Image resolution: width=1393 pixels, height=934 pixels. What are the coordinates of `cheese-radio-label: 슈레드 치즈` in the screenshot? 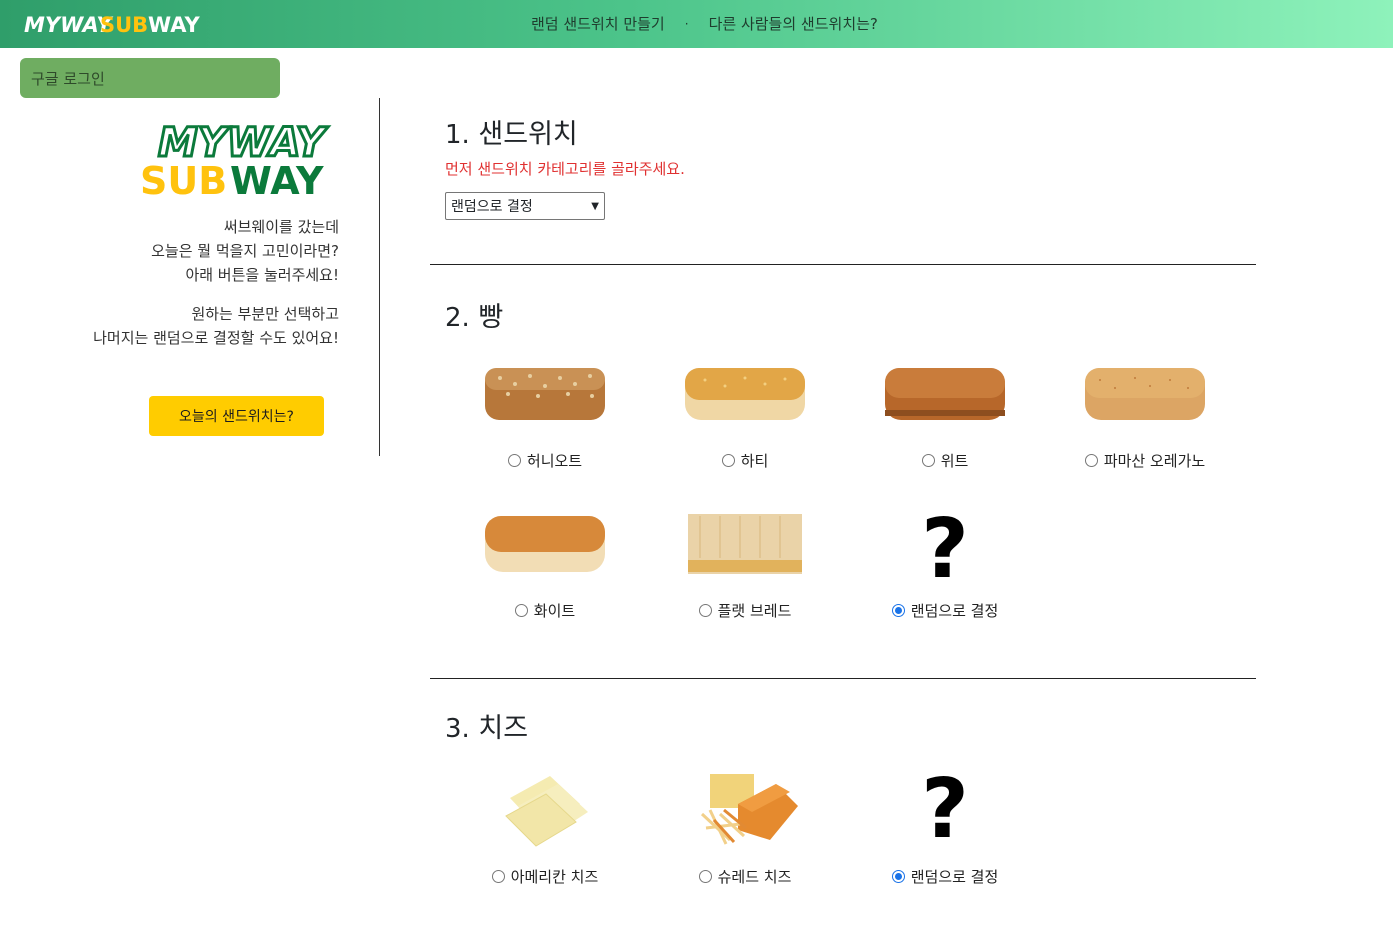 It's located at (745, 876).